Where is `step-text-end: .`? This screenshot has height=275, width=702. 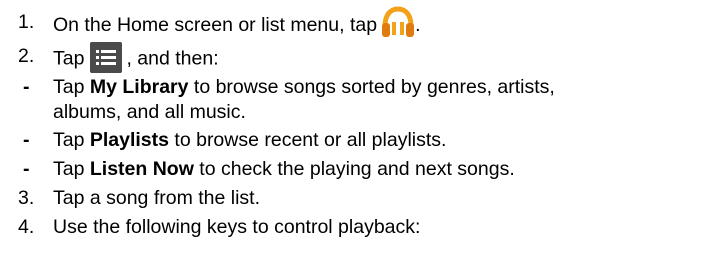 step-text-end: . is located at coordinates (418, 25).